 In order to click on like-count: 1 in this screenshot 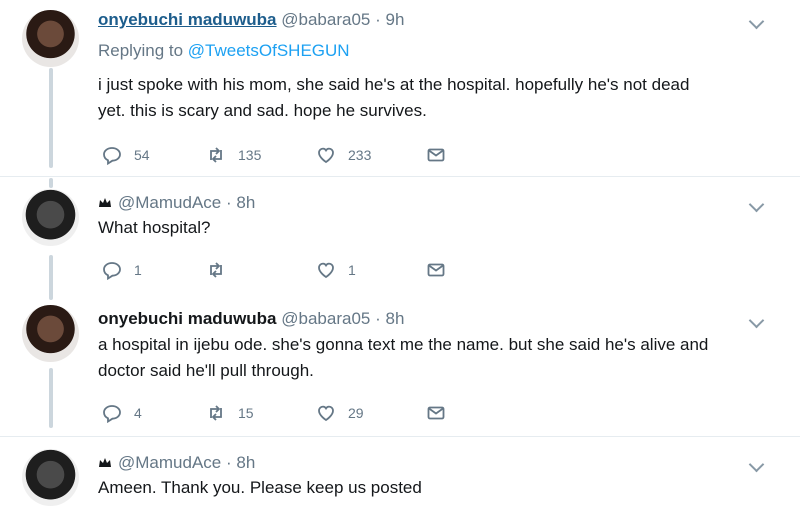, I will do `click(352, 270)`.